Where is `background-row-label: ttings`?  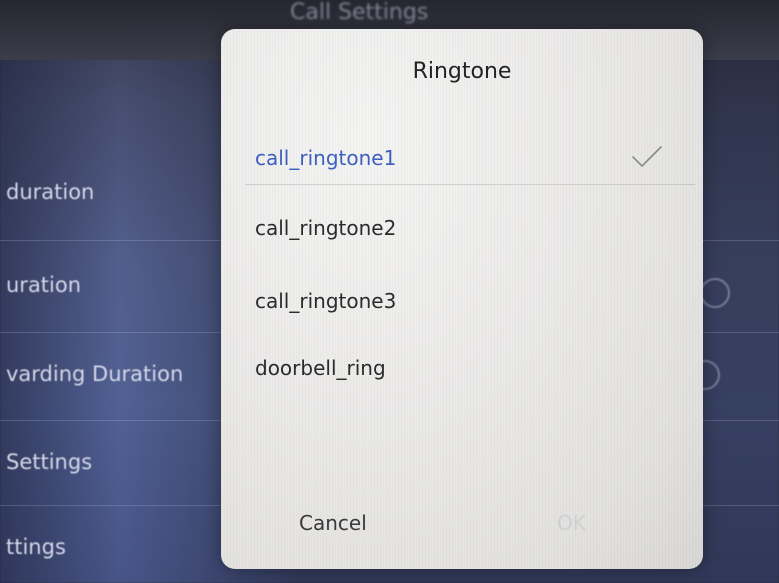
background-row-label: ttings is located at coordinates (36, 547).